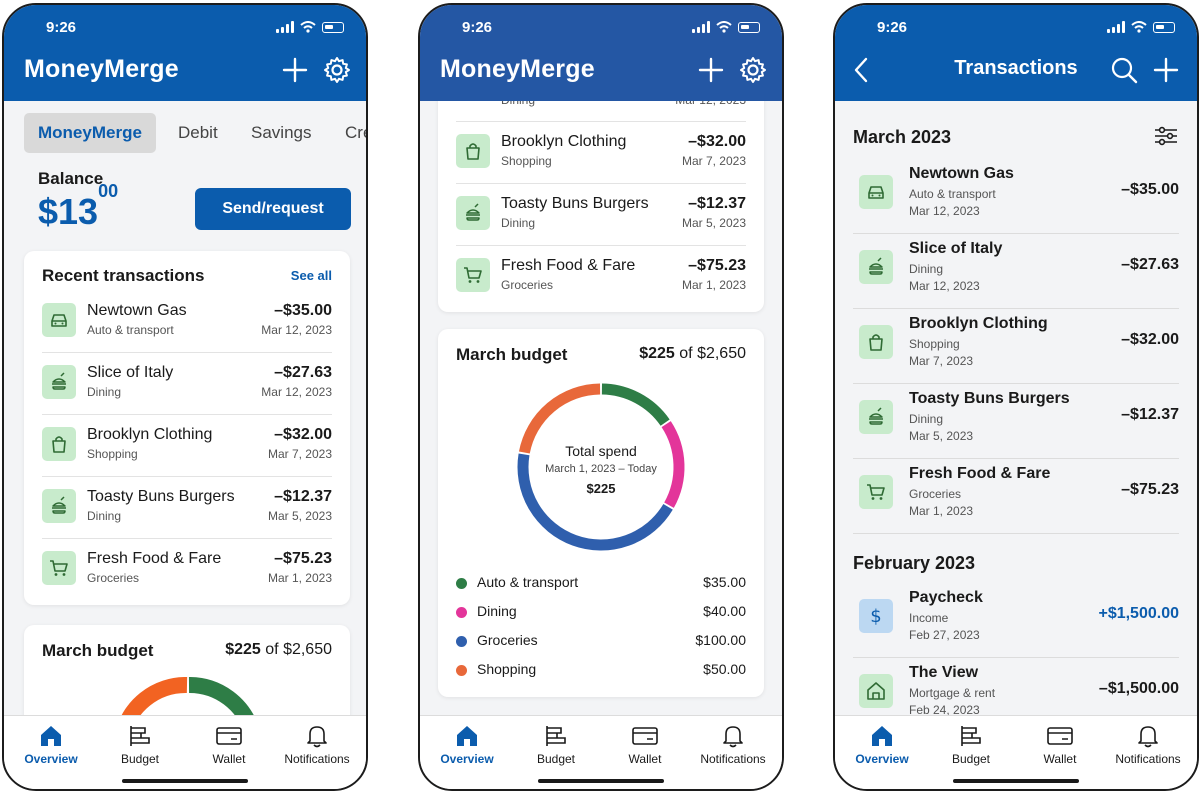  I want to click on transaction-name: The View, so click(944, 672).